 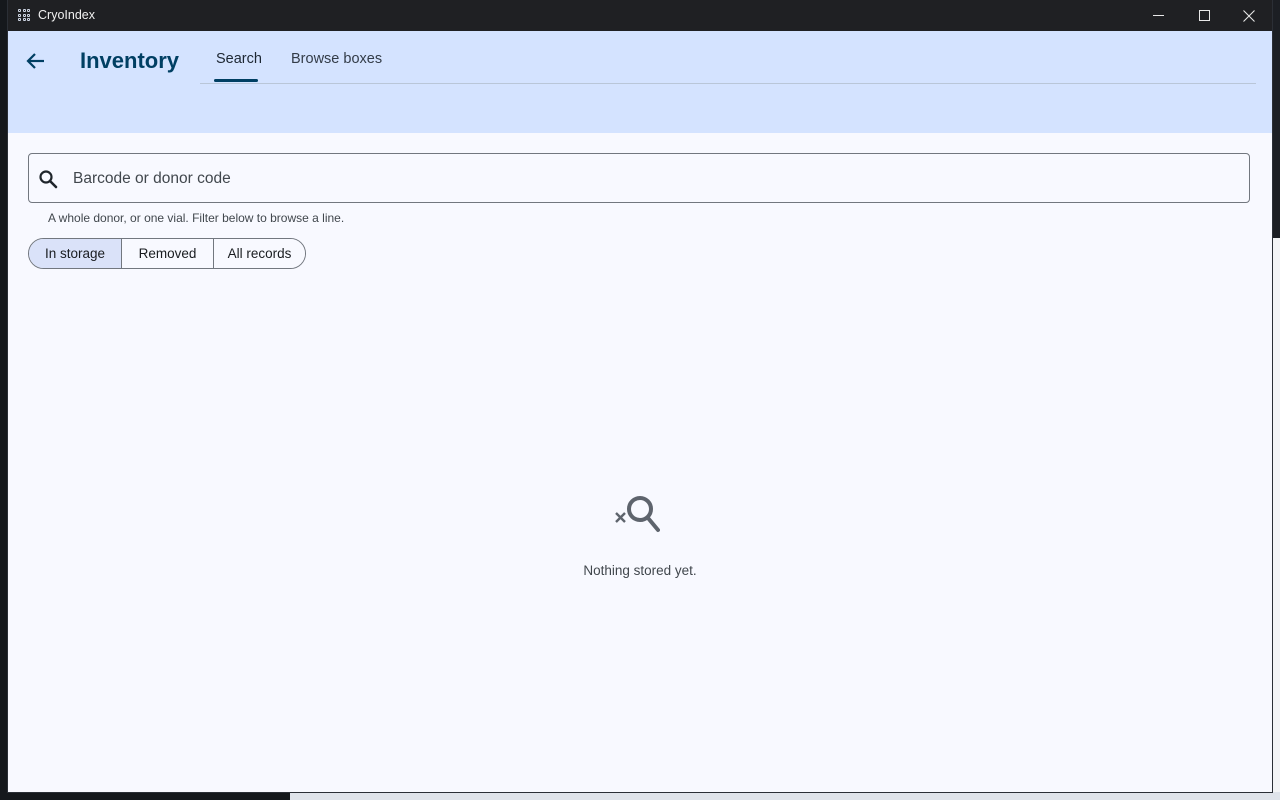 What do you see at coordinates (48, 179) in the screenshot?
I see `search-icon` at bounding box center [48, 179].